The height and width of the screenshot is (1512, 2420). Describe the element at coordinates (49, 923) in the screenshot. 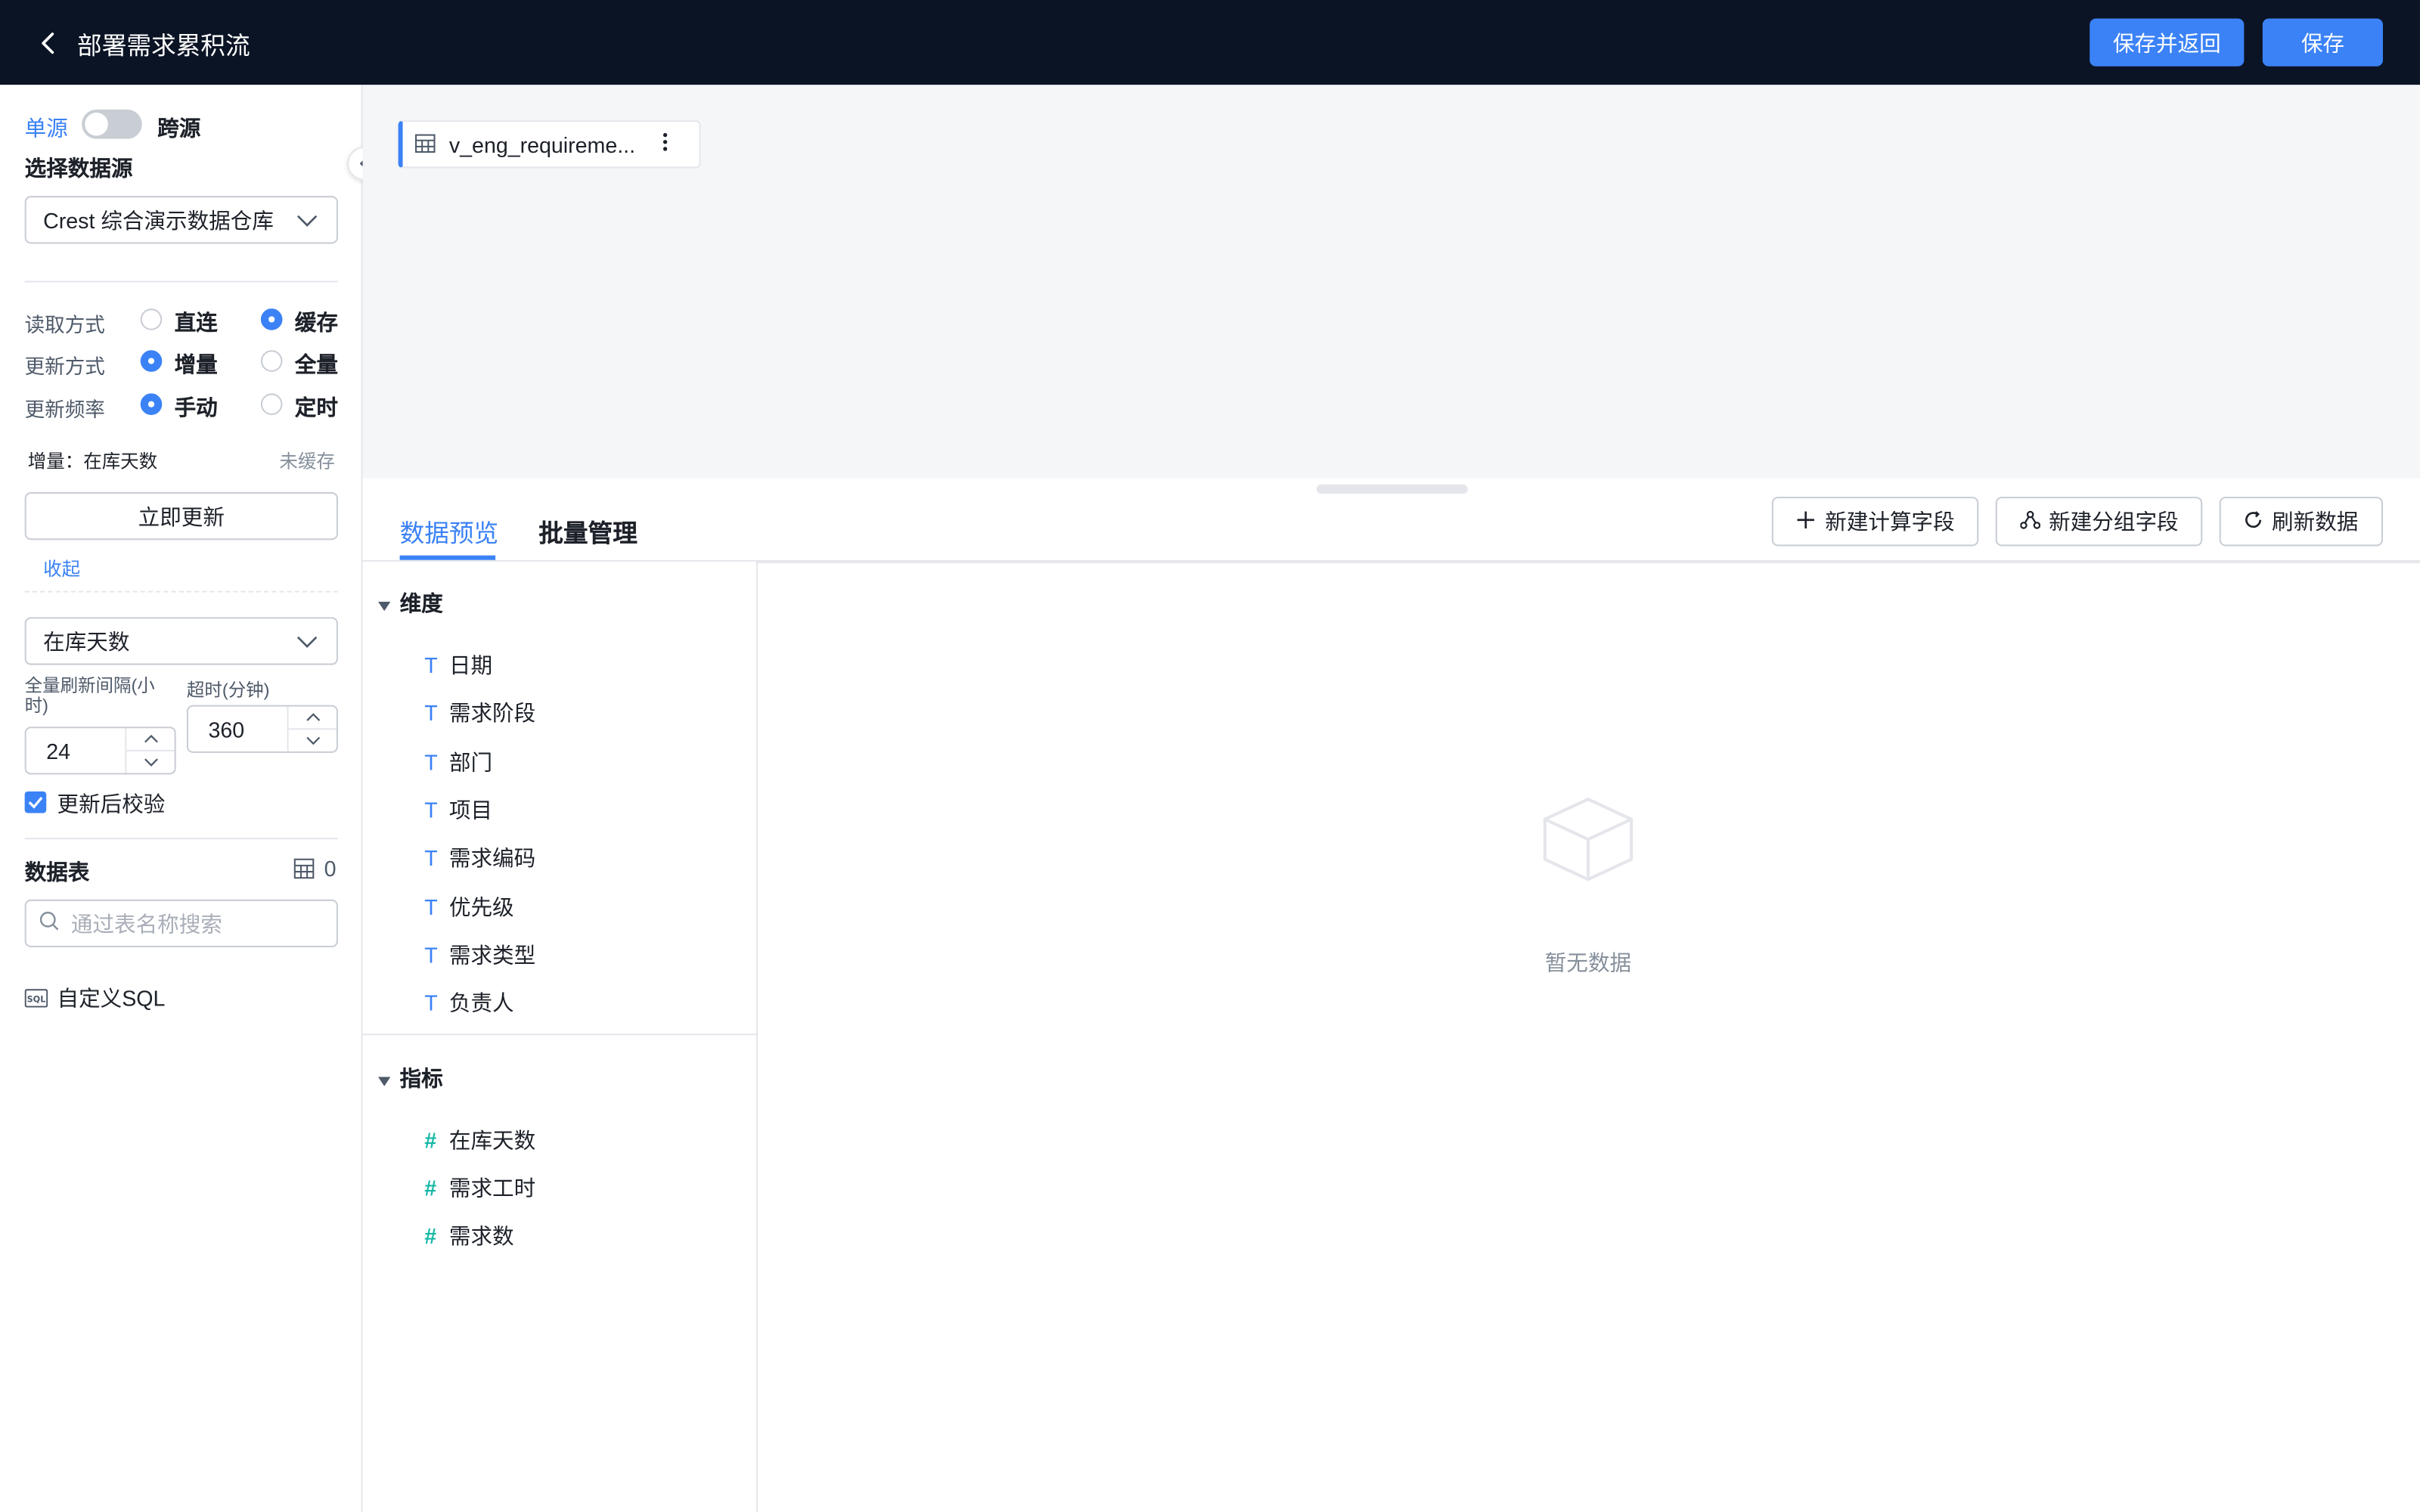

I see `search-icon` at that location.